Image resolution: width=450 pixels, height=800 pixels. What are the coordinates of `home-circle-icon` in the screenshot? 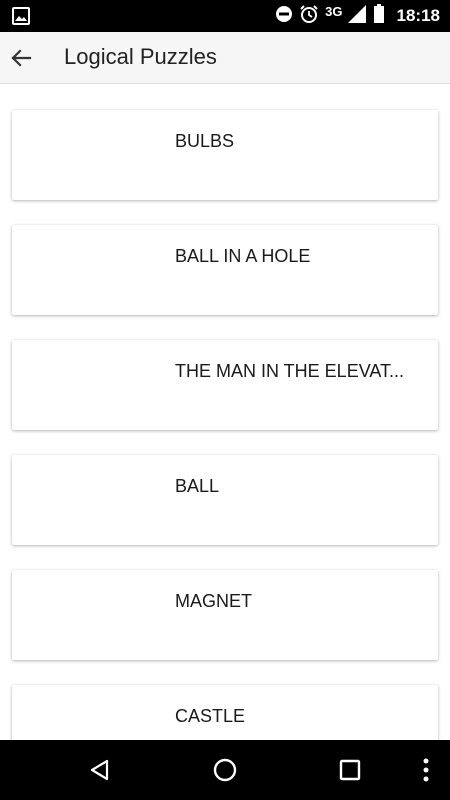 It's located at (225, 770).